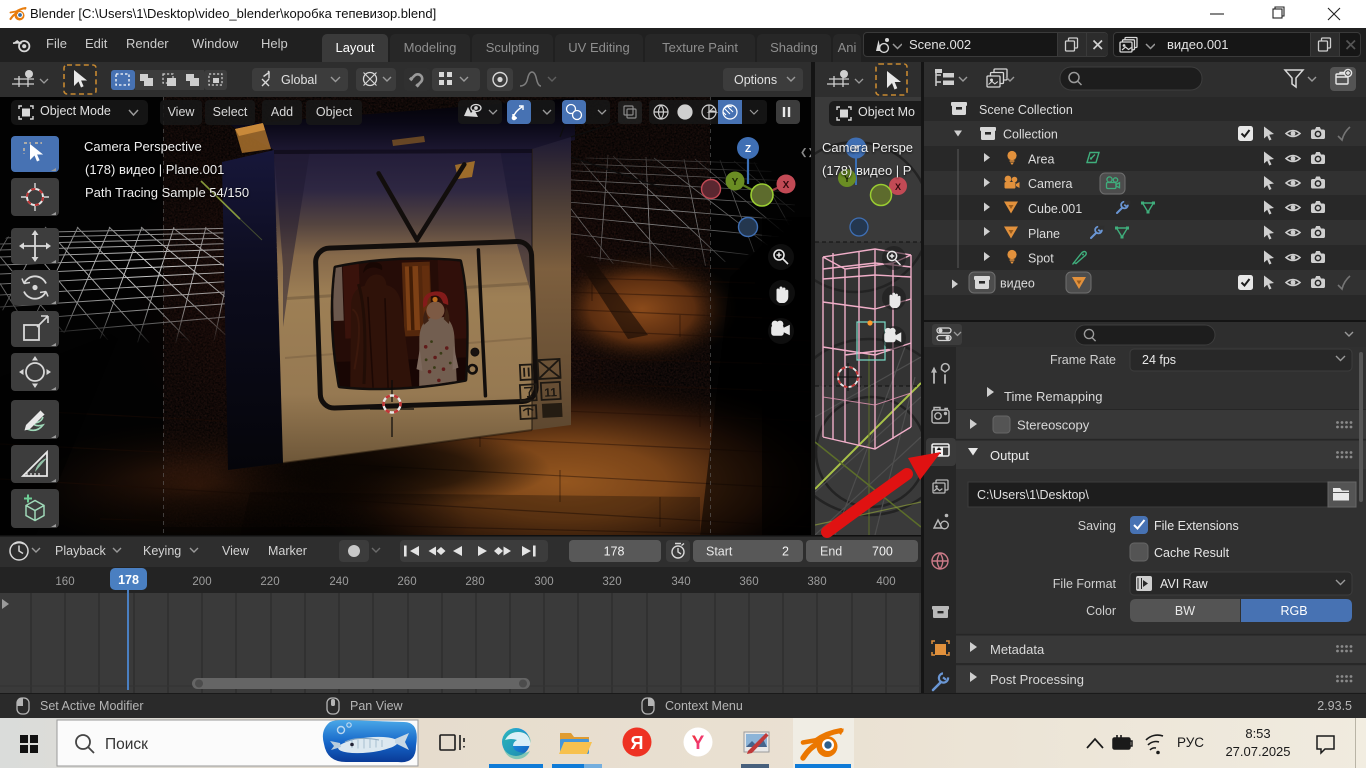 The height and width of the screenshot is (768, 1366). I want to click on svg-text: Post Processing, so click(1037, 679).